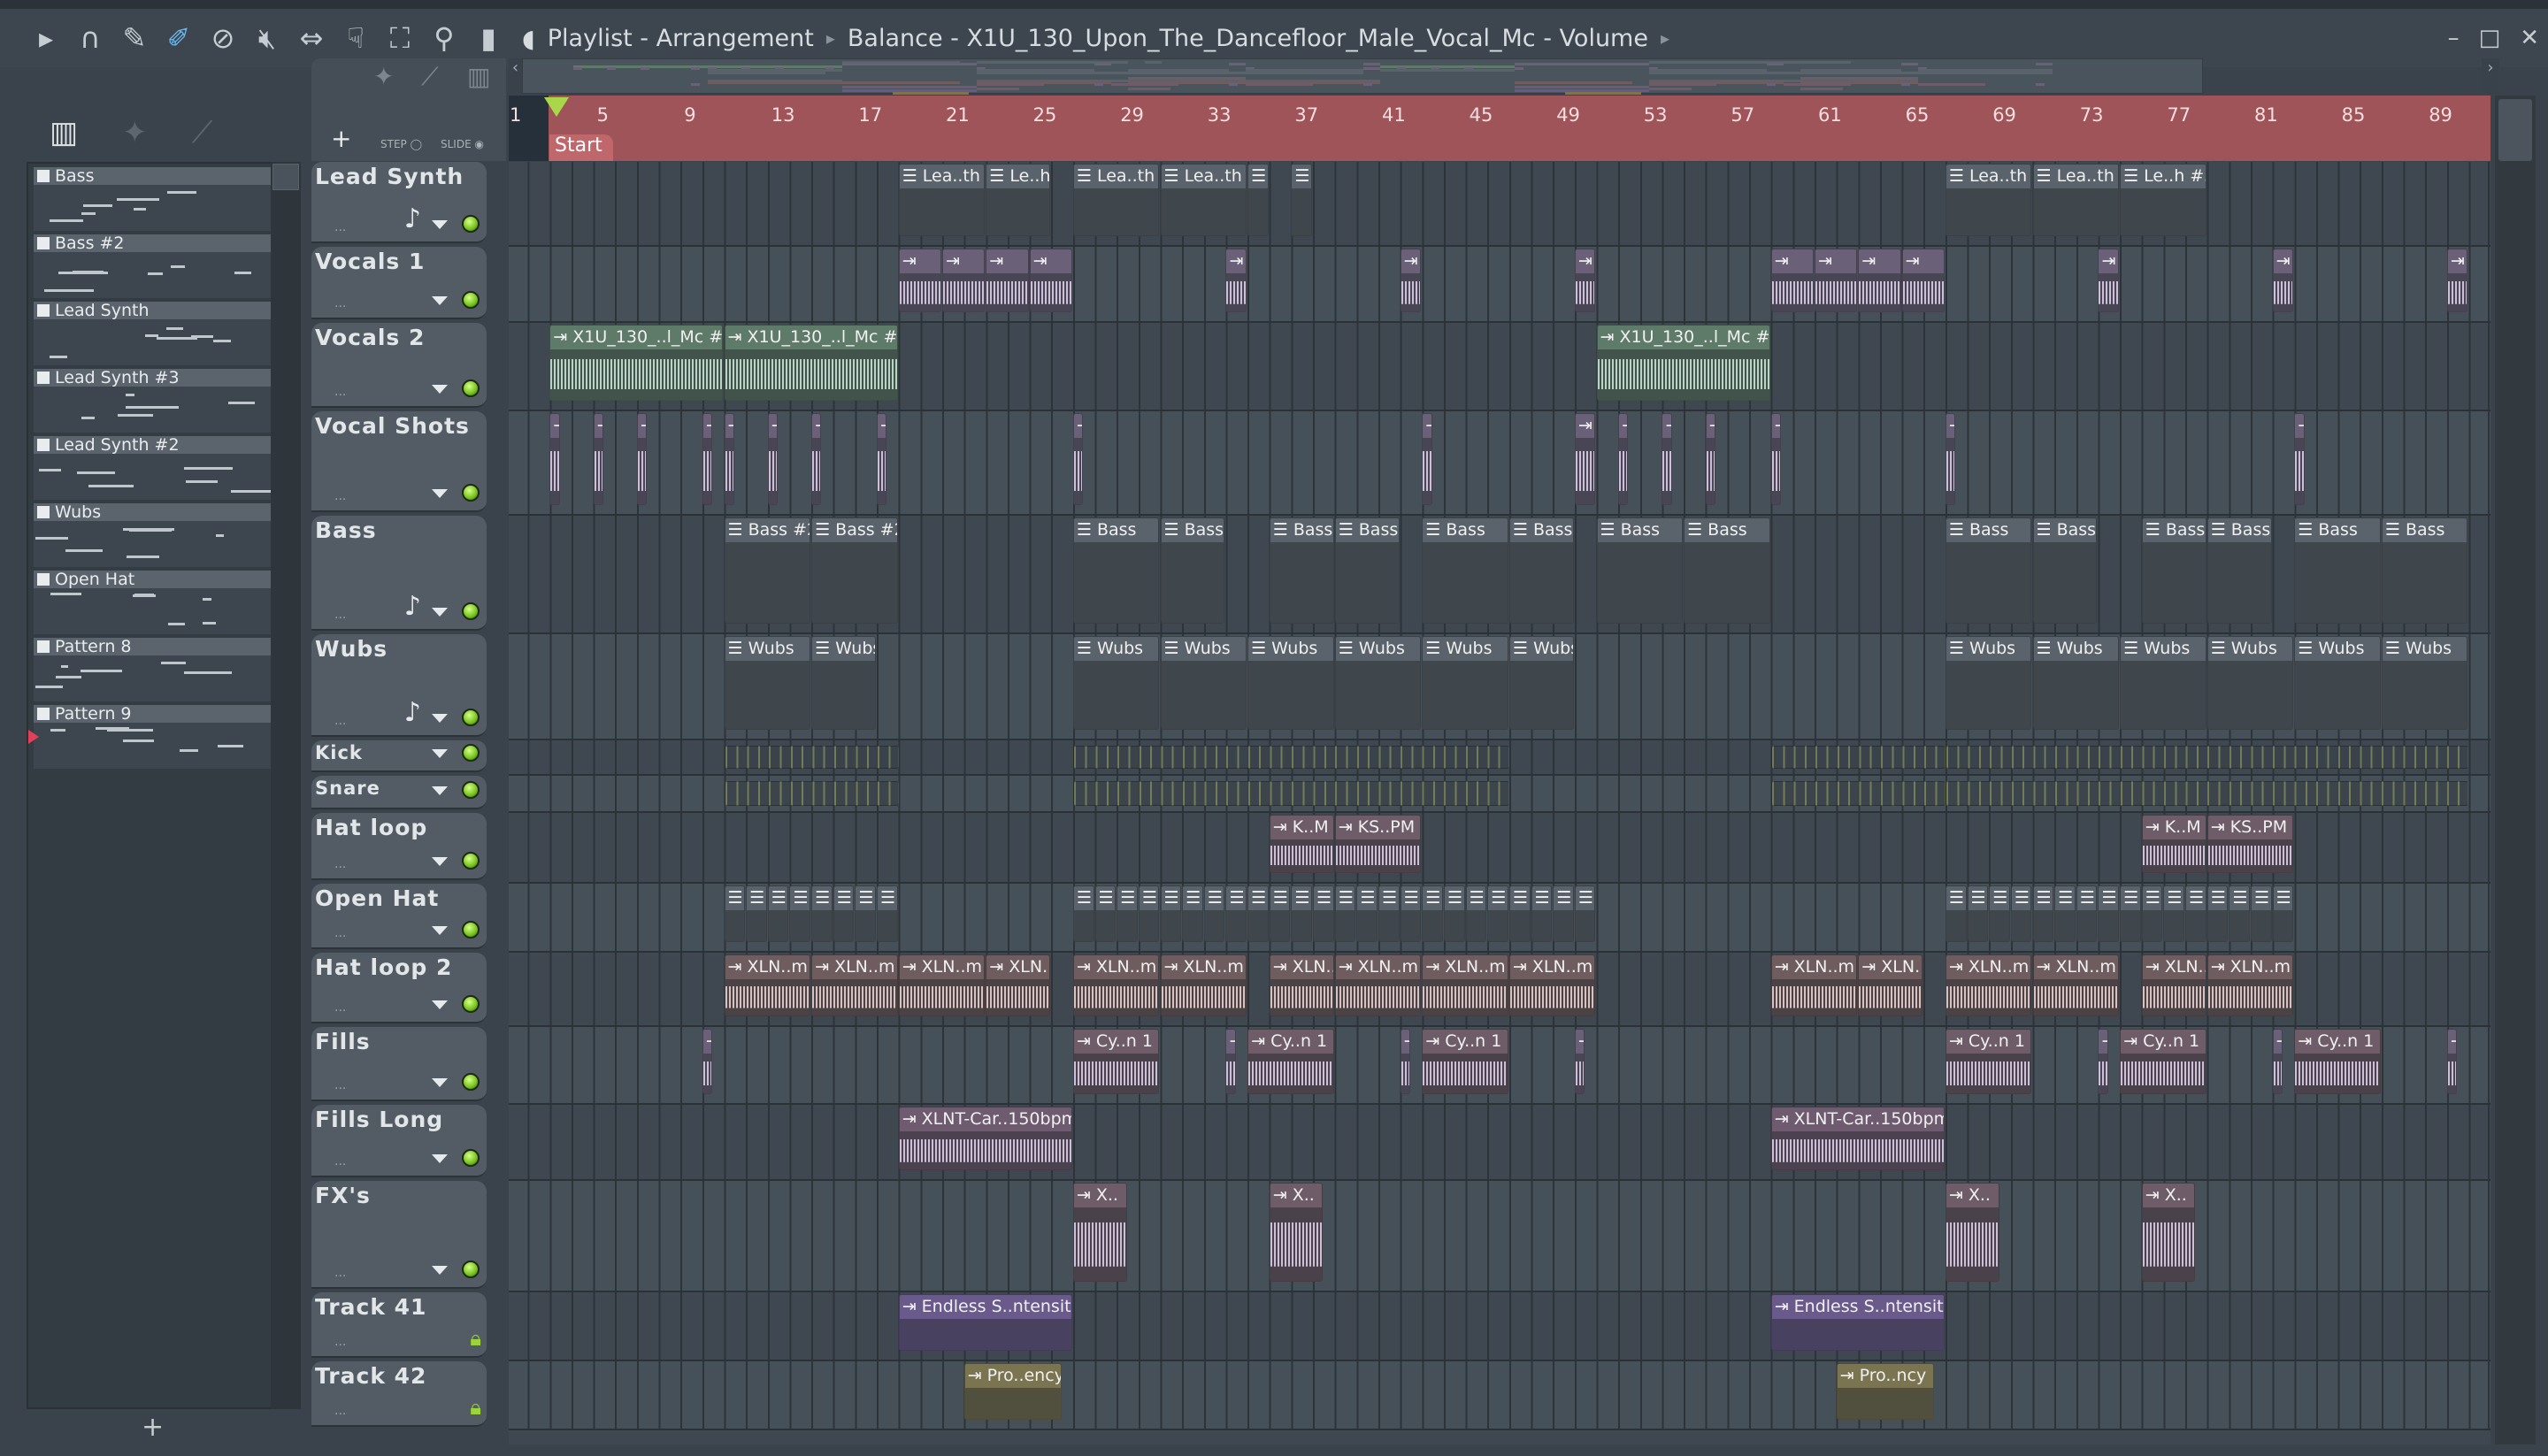 Image resolution: width=2548 pixels, height=1456 pixels. What do you see at coordinates (399, 756) in the screenshot?
I see `track-header-kick: Kick` at bounding box center [399, 756].